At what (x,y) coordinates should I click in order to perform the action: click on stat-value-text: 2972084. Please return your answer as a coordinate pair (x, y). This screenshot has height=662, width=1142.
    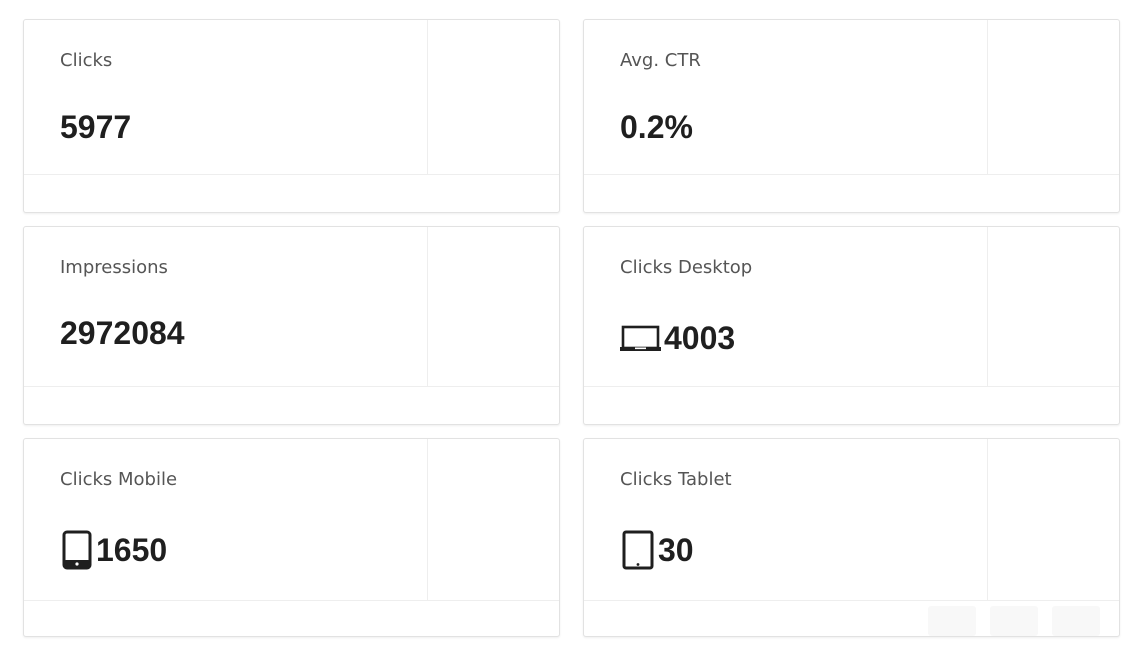
    Looking at the image, I should click on (122, 333).